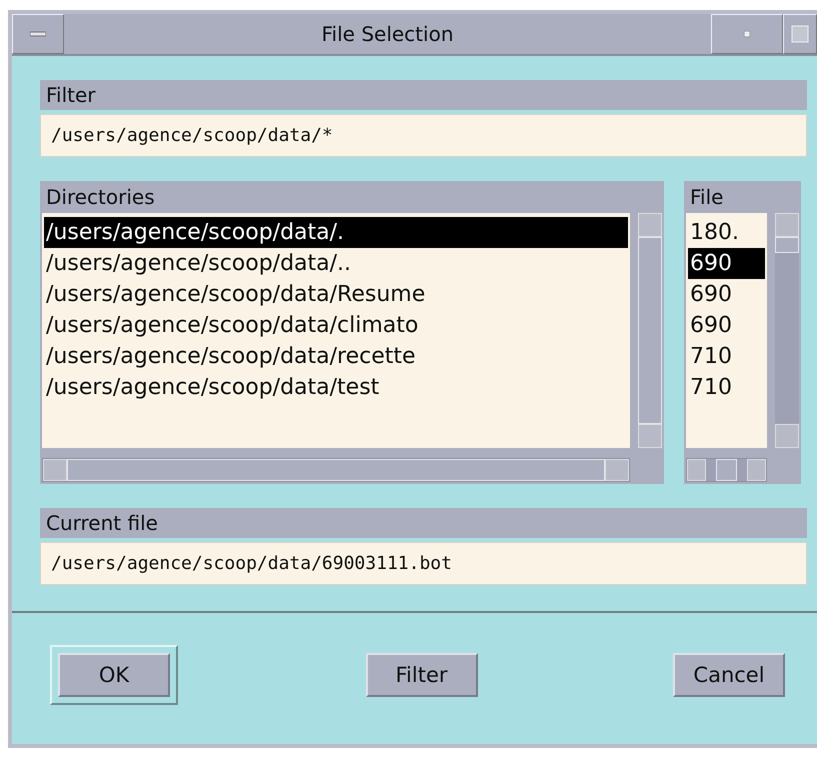  Describe the element at coordinates (387, 34) in the screenshot. I see `window-title: File Selection` at that location.